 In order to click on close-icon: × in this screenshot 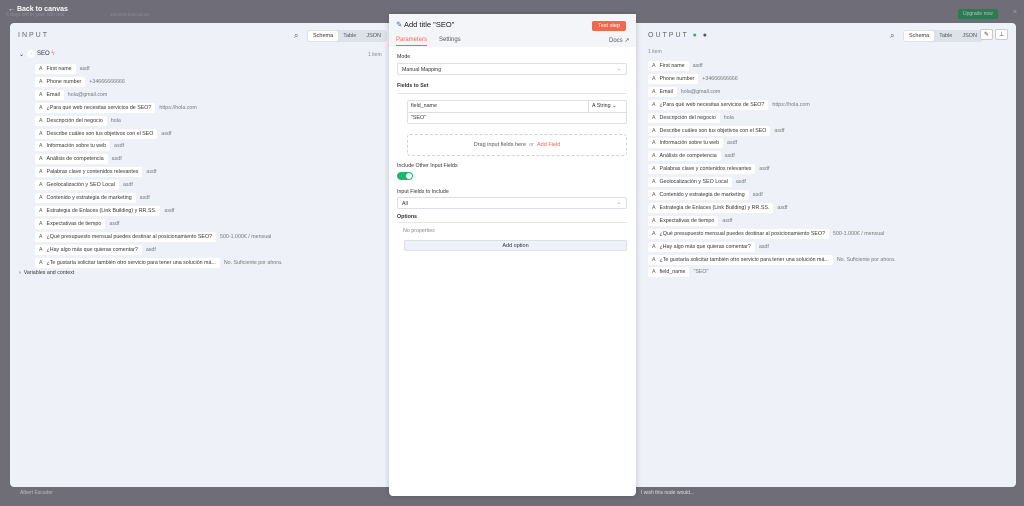, I will do `click(1015, 12)`.